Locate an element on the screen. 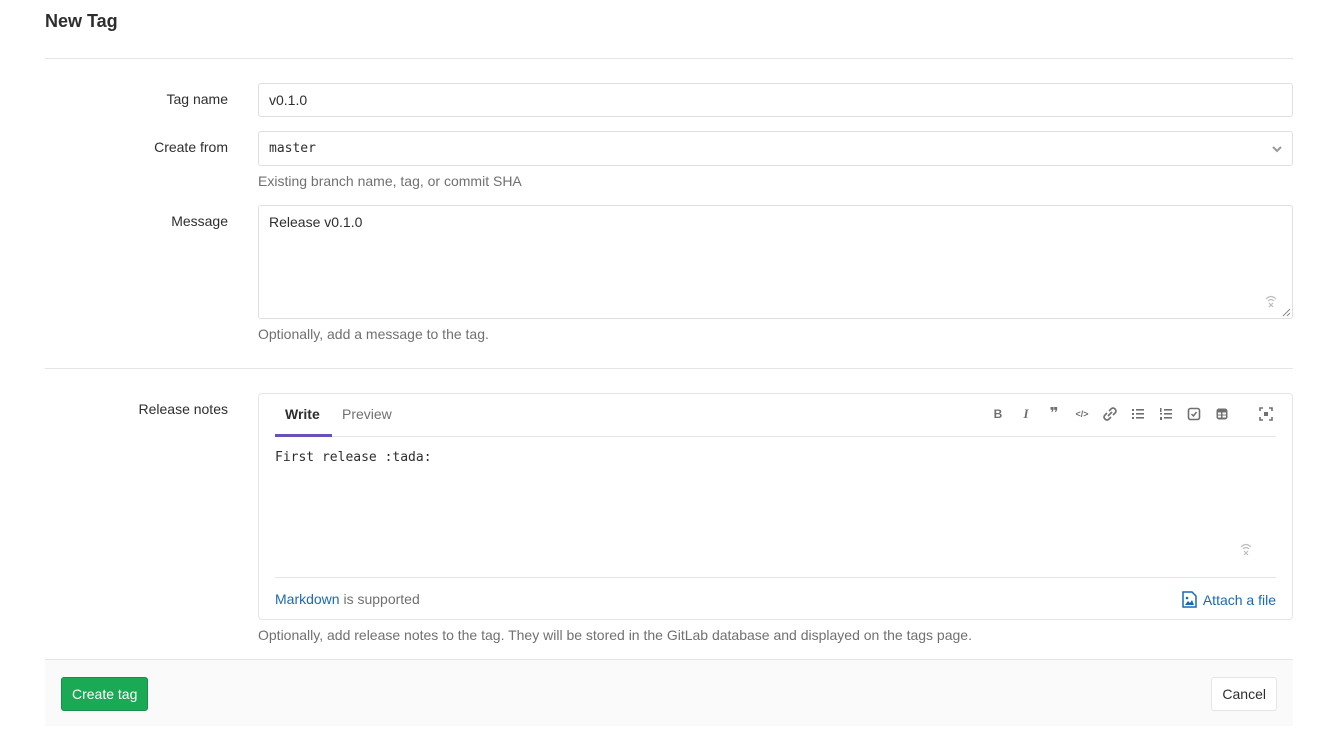  code-icon: </> is located at coordinates (1082, 414).